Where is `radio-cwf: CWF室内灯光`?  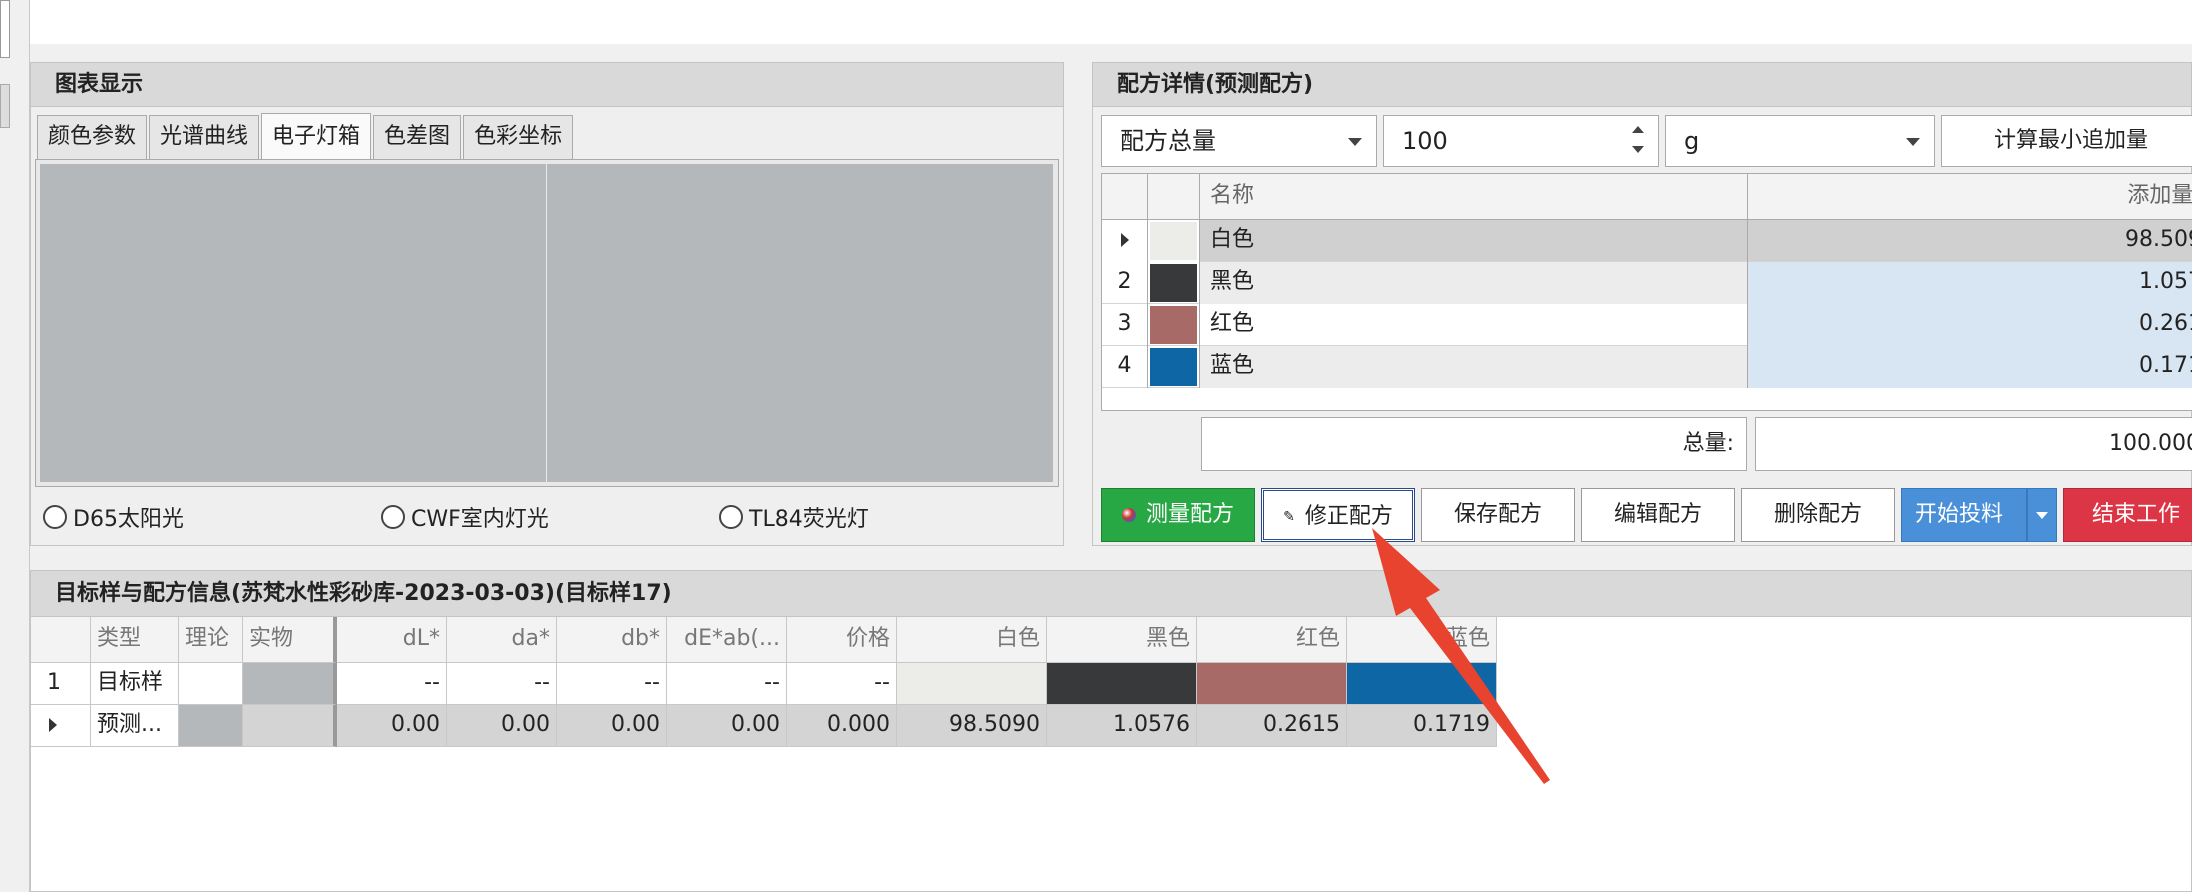
radio-cwf: CWF室内灯光 is located at coordinates (465, 517).